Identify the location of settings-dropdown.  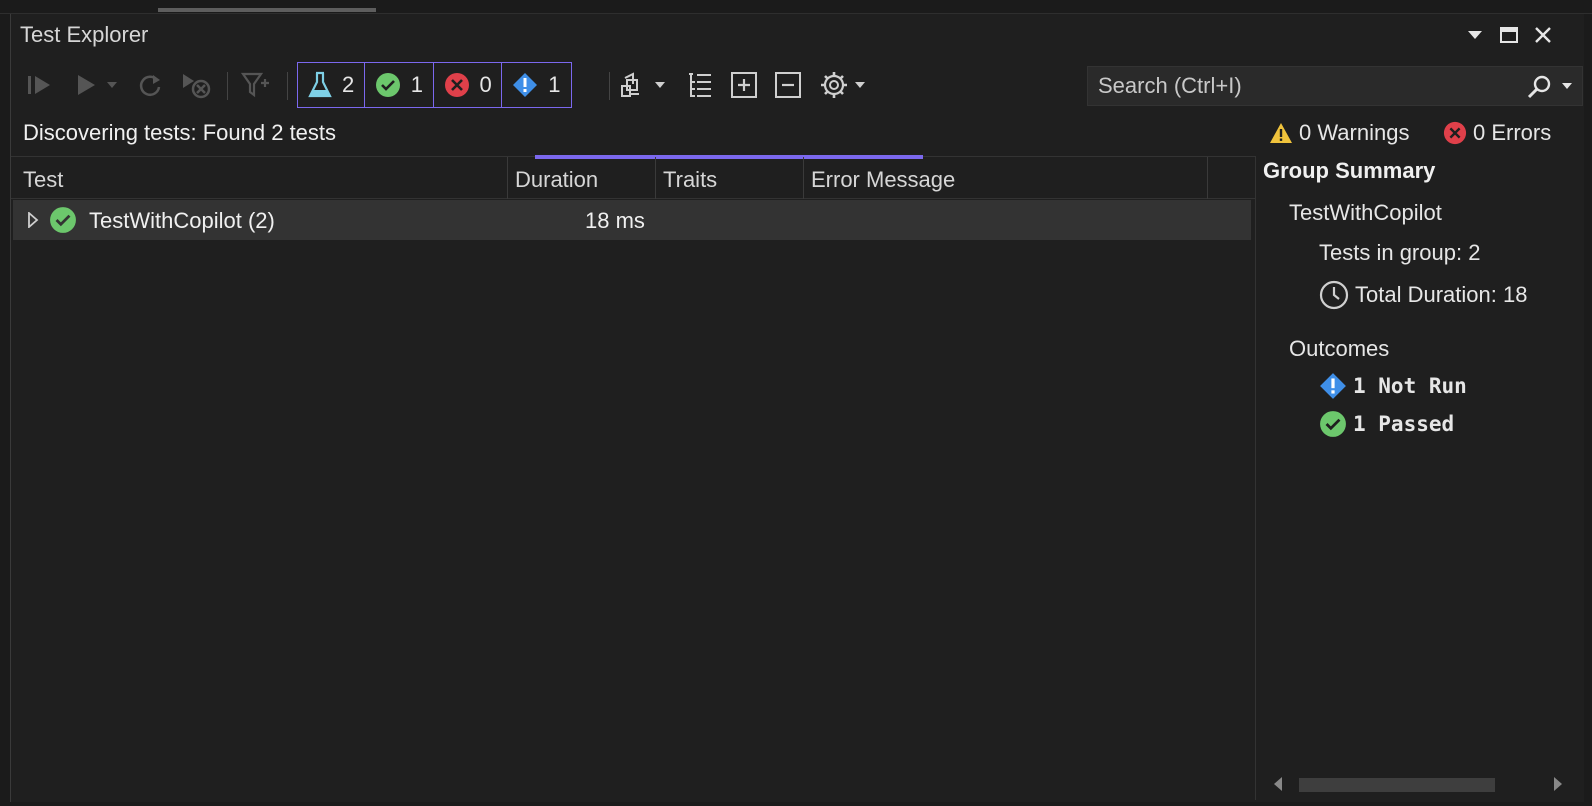
(860, 85).